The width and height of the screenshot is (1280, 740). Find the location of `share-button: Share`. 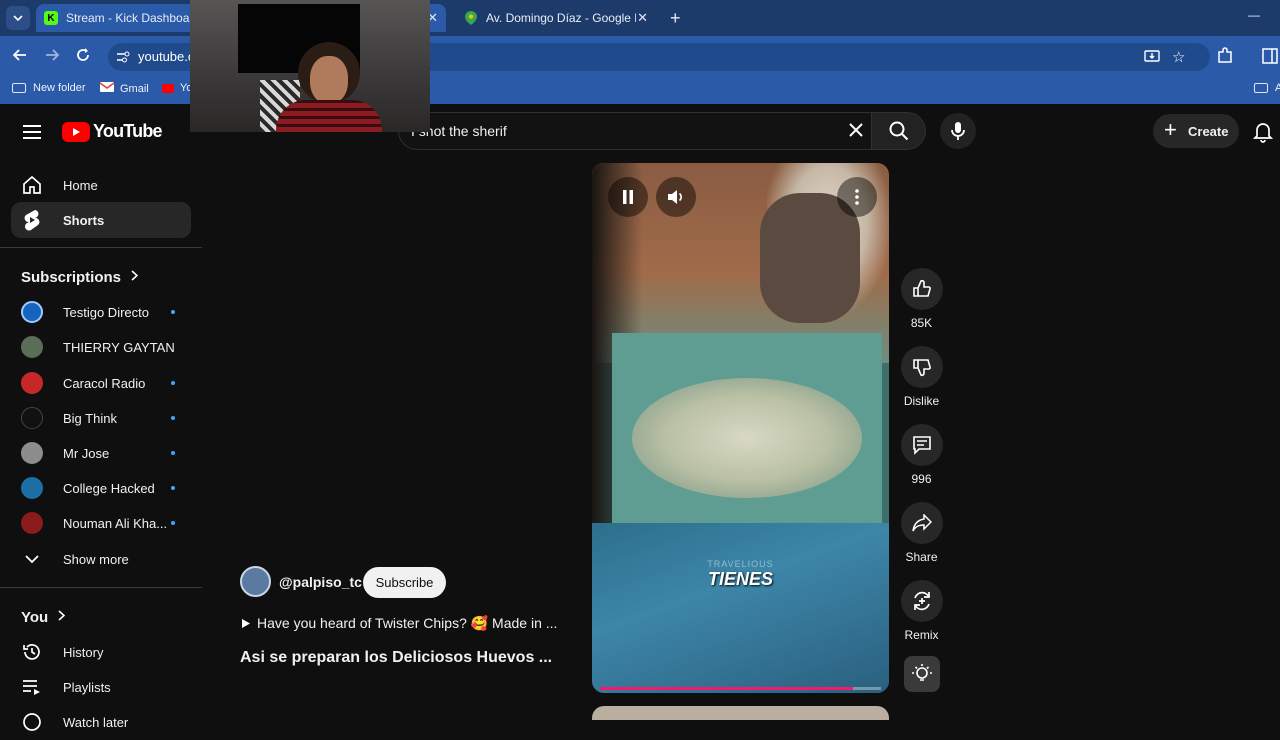

share-button: Share is located at coordinates (921, 533).